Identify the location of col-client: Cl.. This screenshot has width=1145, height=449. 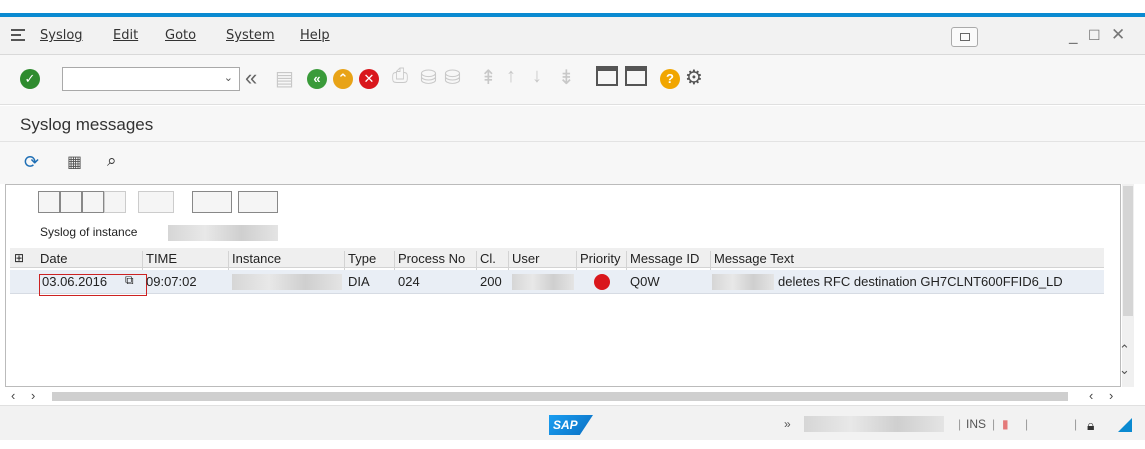
(488, 258).